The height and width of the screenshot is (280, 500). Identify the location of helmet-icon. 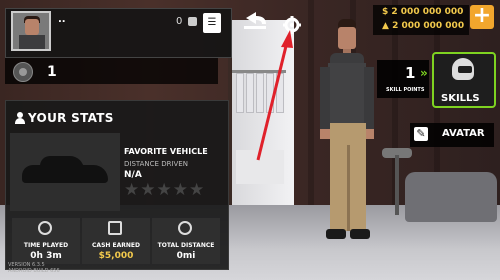
(463, 69).